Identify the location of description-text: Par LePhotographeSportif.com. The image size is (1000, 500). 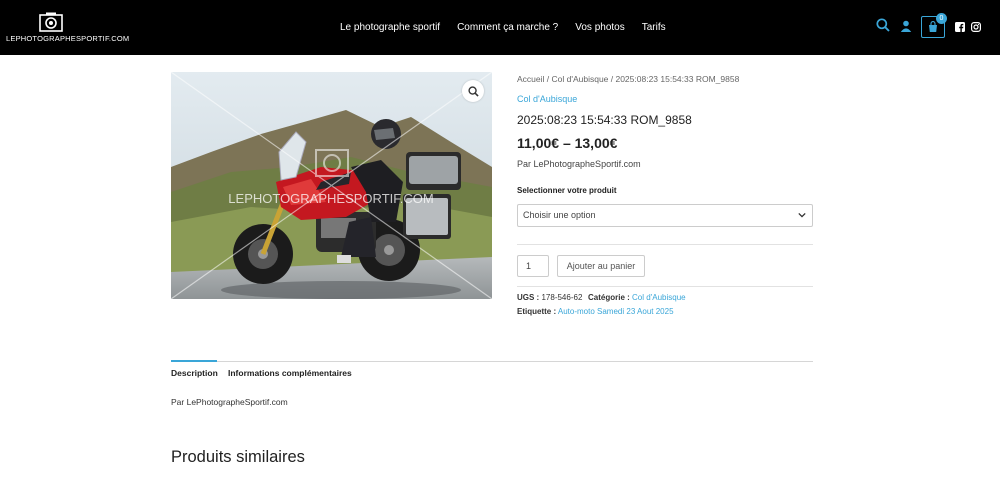
(229, 402).